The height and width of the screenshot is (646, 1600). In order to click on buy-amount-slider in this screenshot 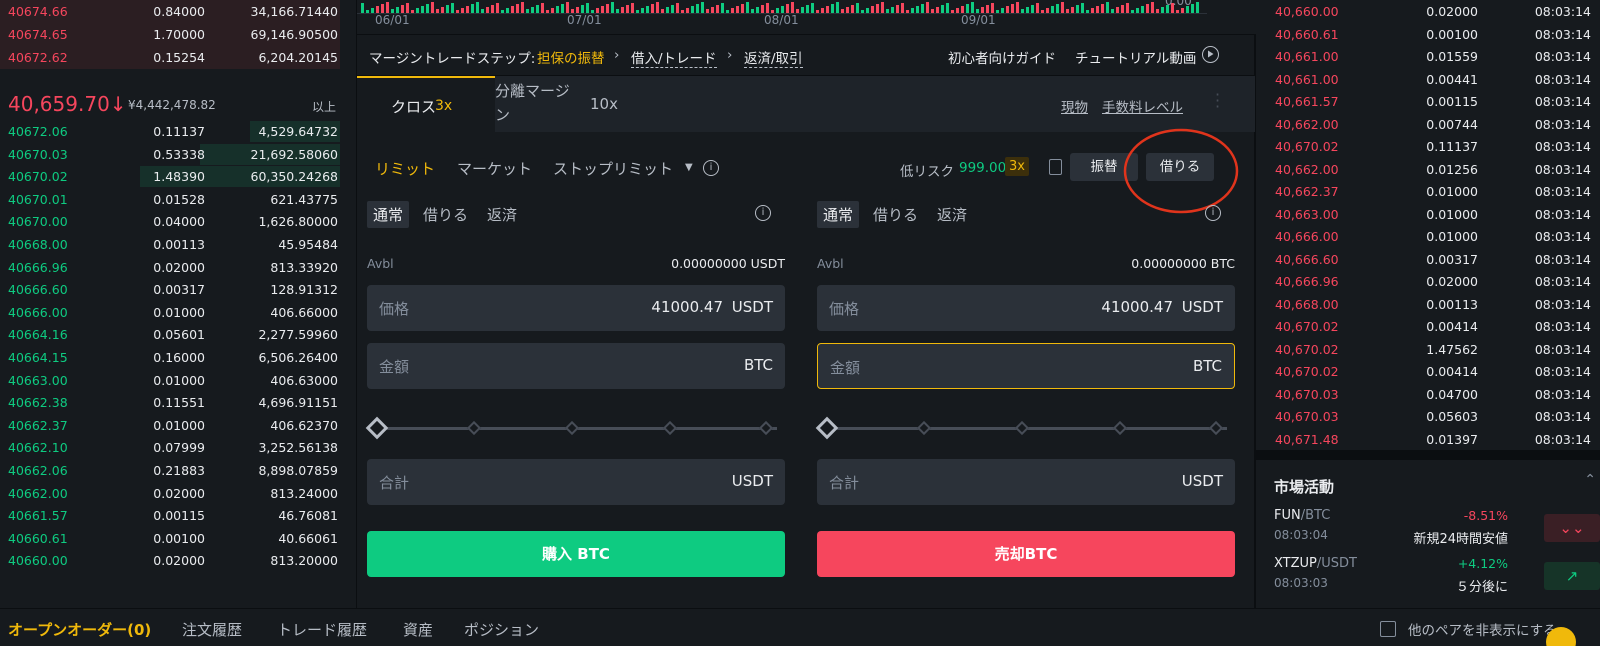, I will do `click(571, 428)`.